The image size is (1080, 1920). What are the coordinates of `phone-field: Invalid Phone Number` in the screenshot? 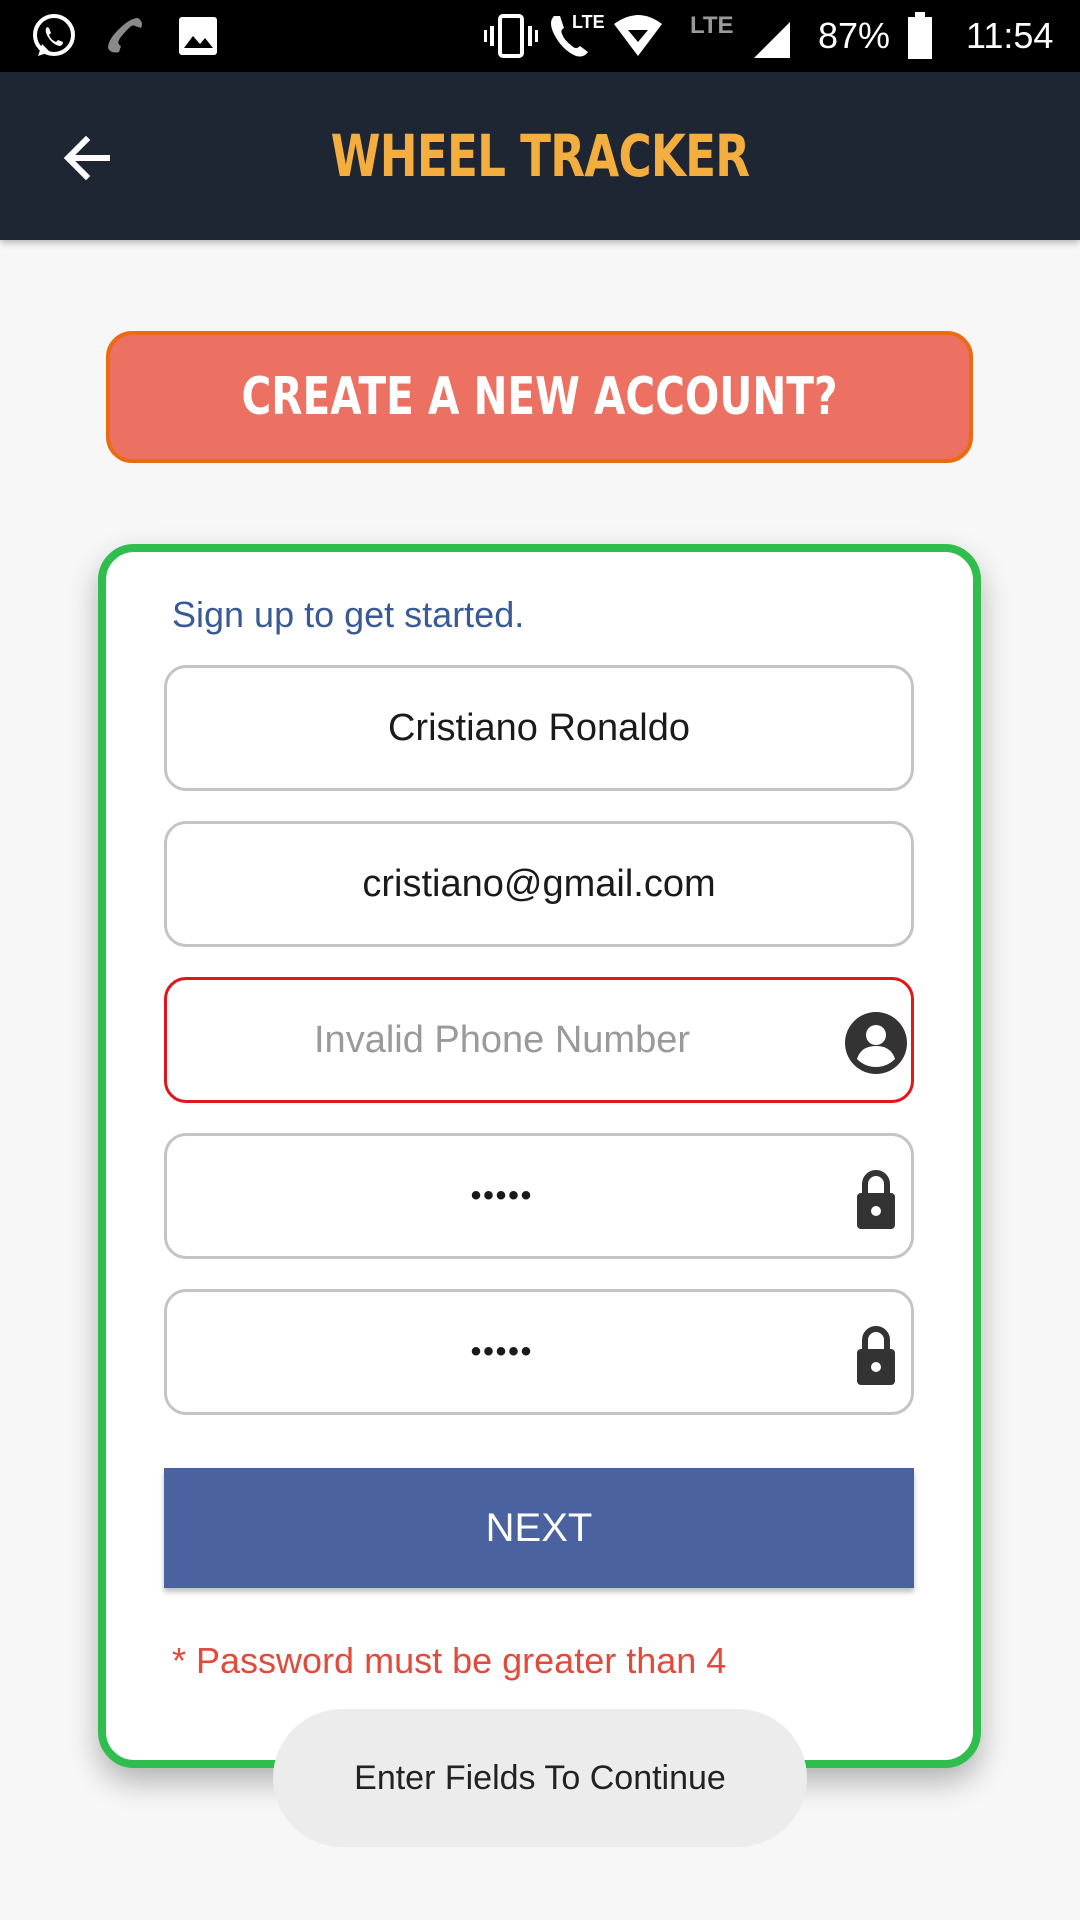 It's located at (539, 1040).